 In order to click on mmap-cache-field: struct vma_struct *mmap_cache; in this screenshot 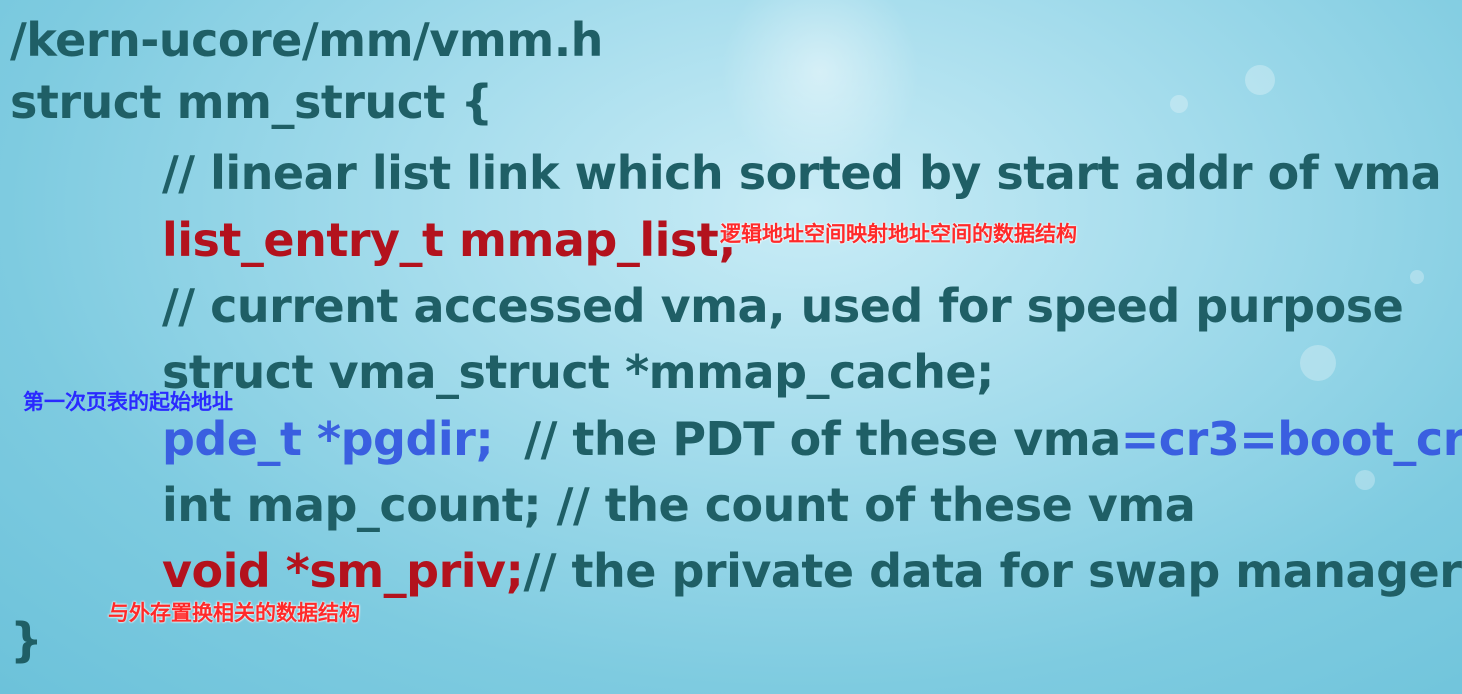, I will do `click(578, 372)`.